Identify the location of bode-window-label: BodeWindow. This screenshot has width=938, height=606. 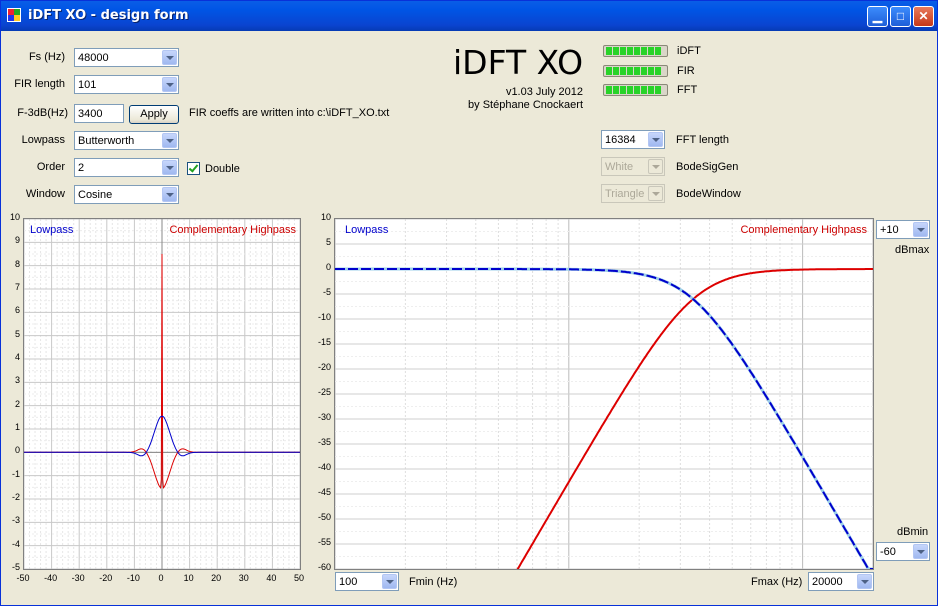
(708, 194).